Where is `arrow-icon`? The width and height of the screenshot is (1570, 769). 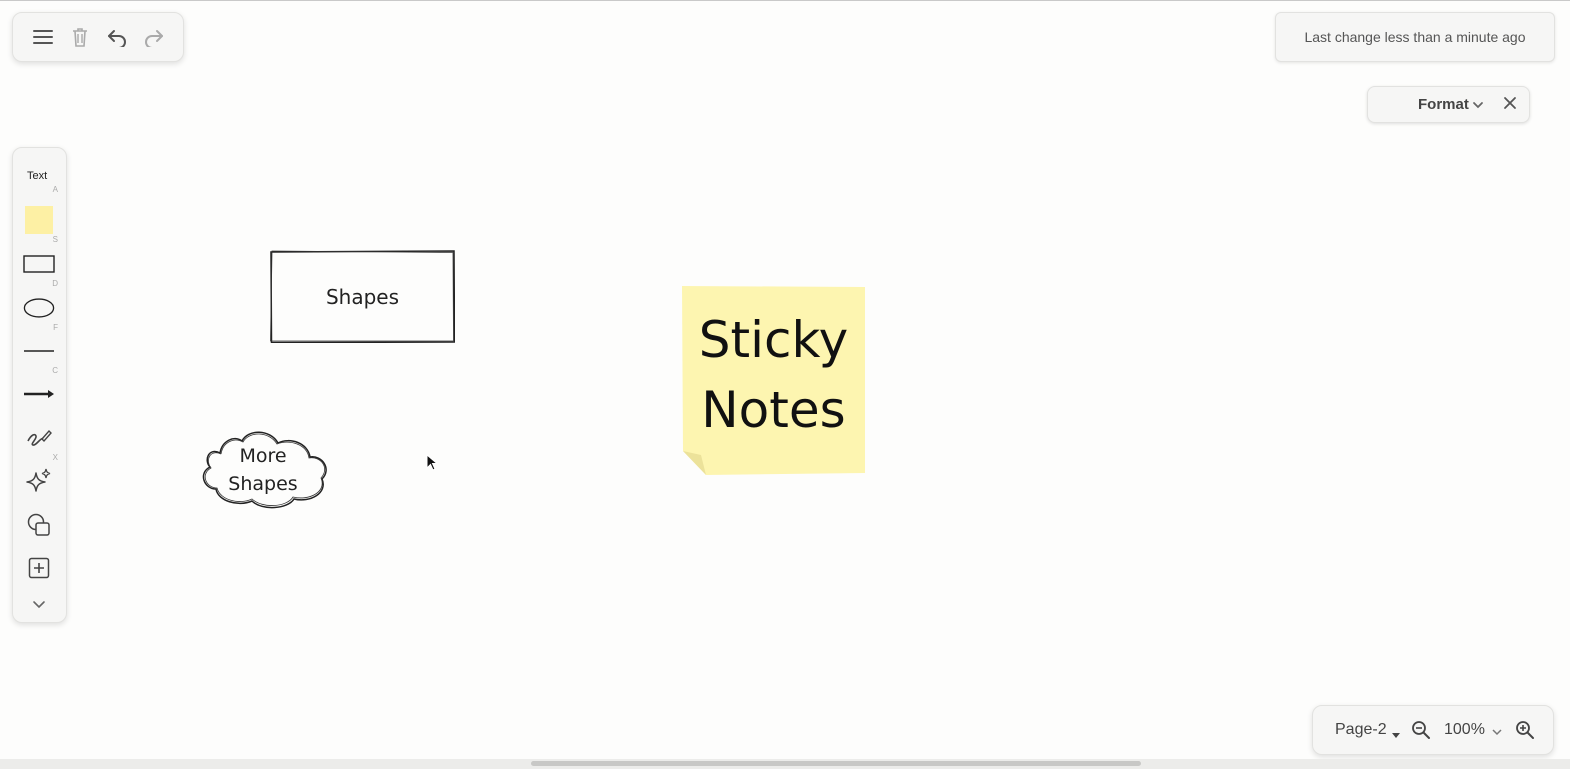 arrow-icon is located at coordinates (39, 394).